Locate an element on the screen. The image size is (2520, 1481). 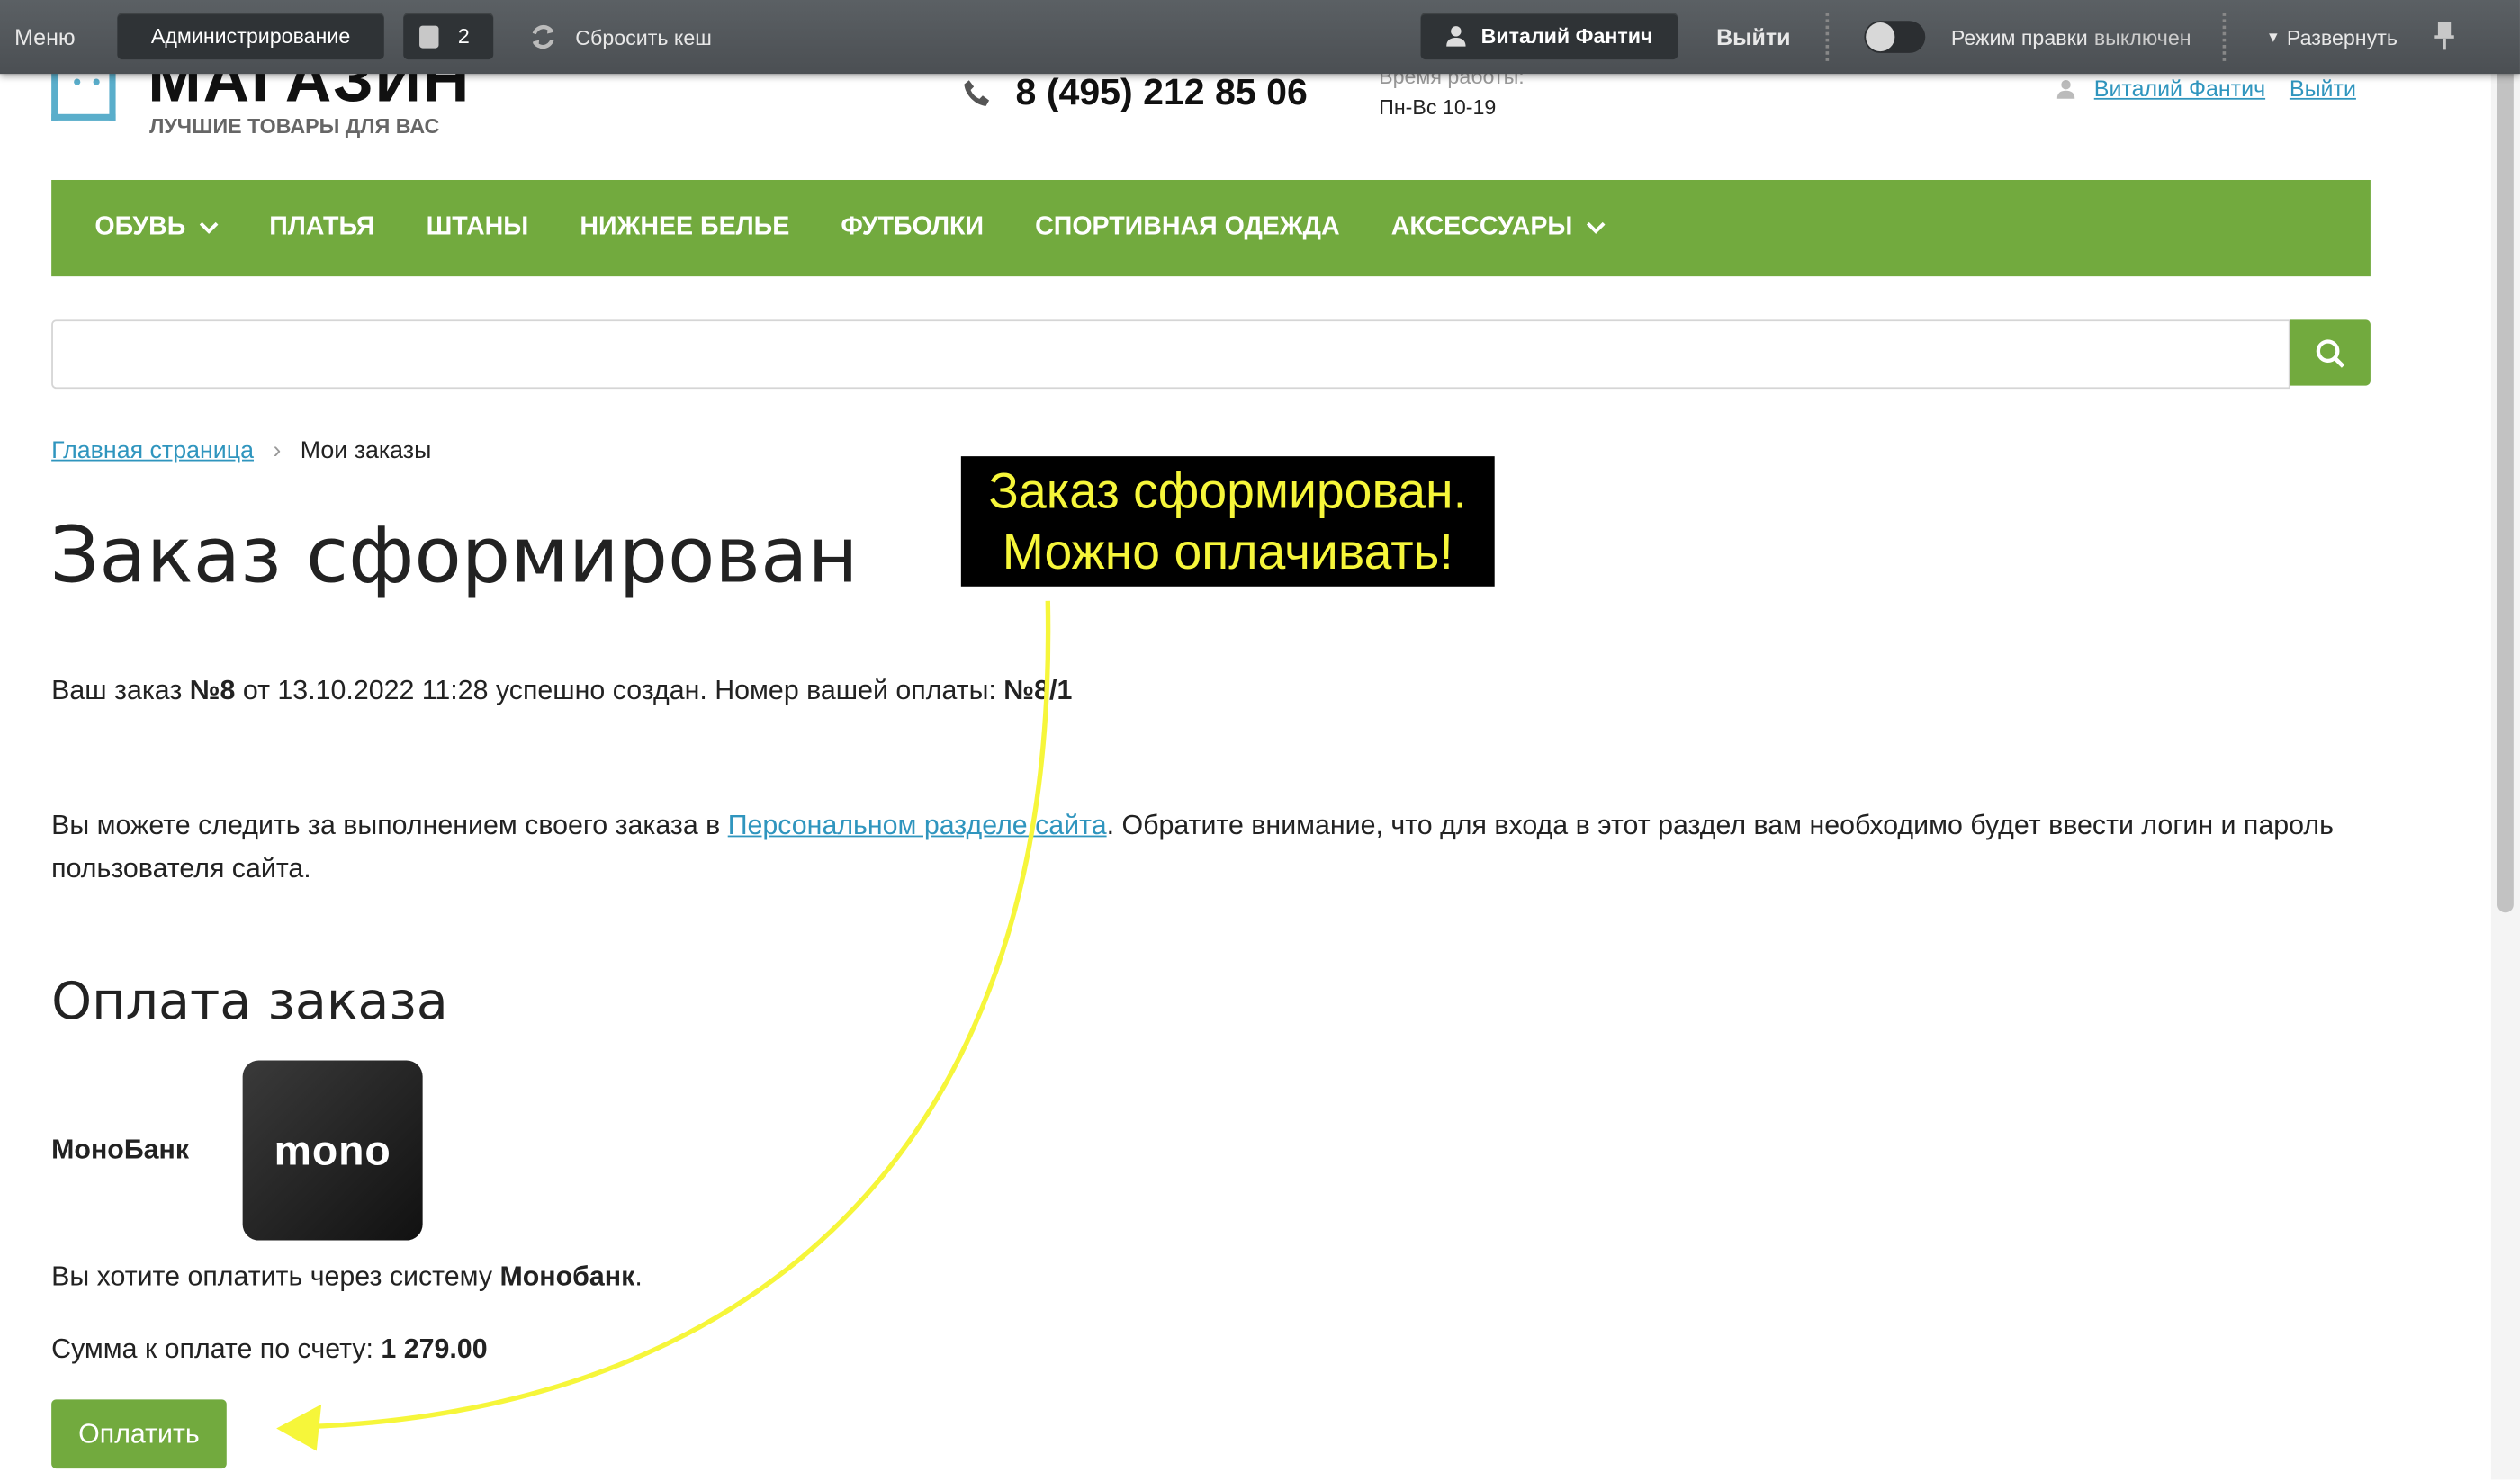
expand-button: ▼ Развернуть is located at coordinates (2332, 37).